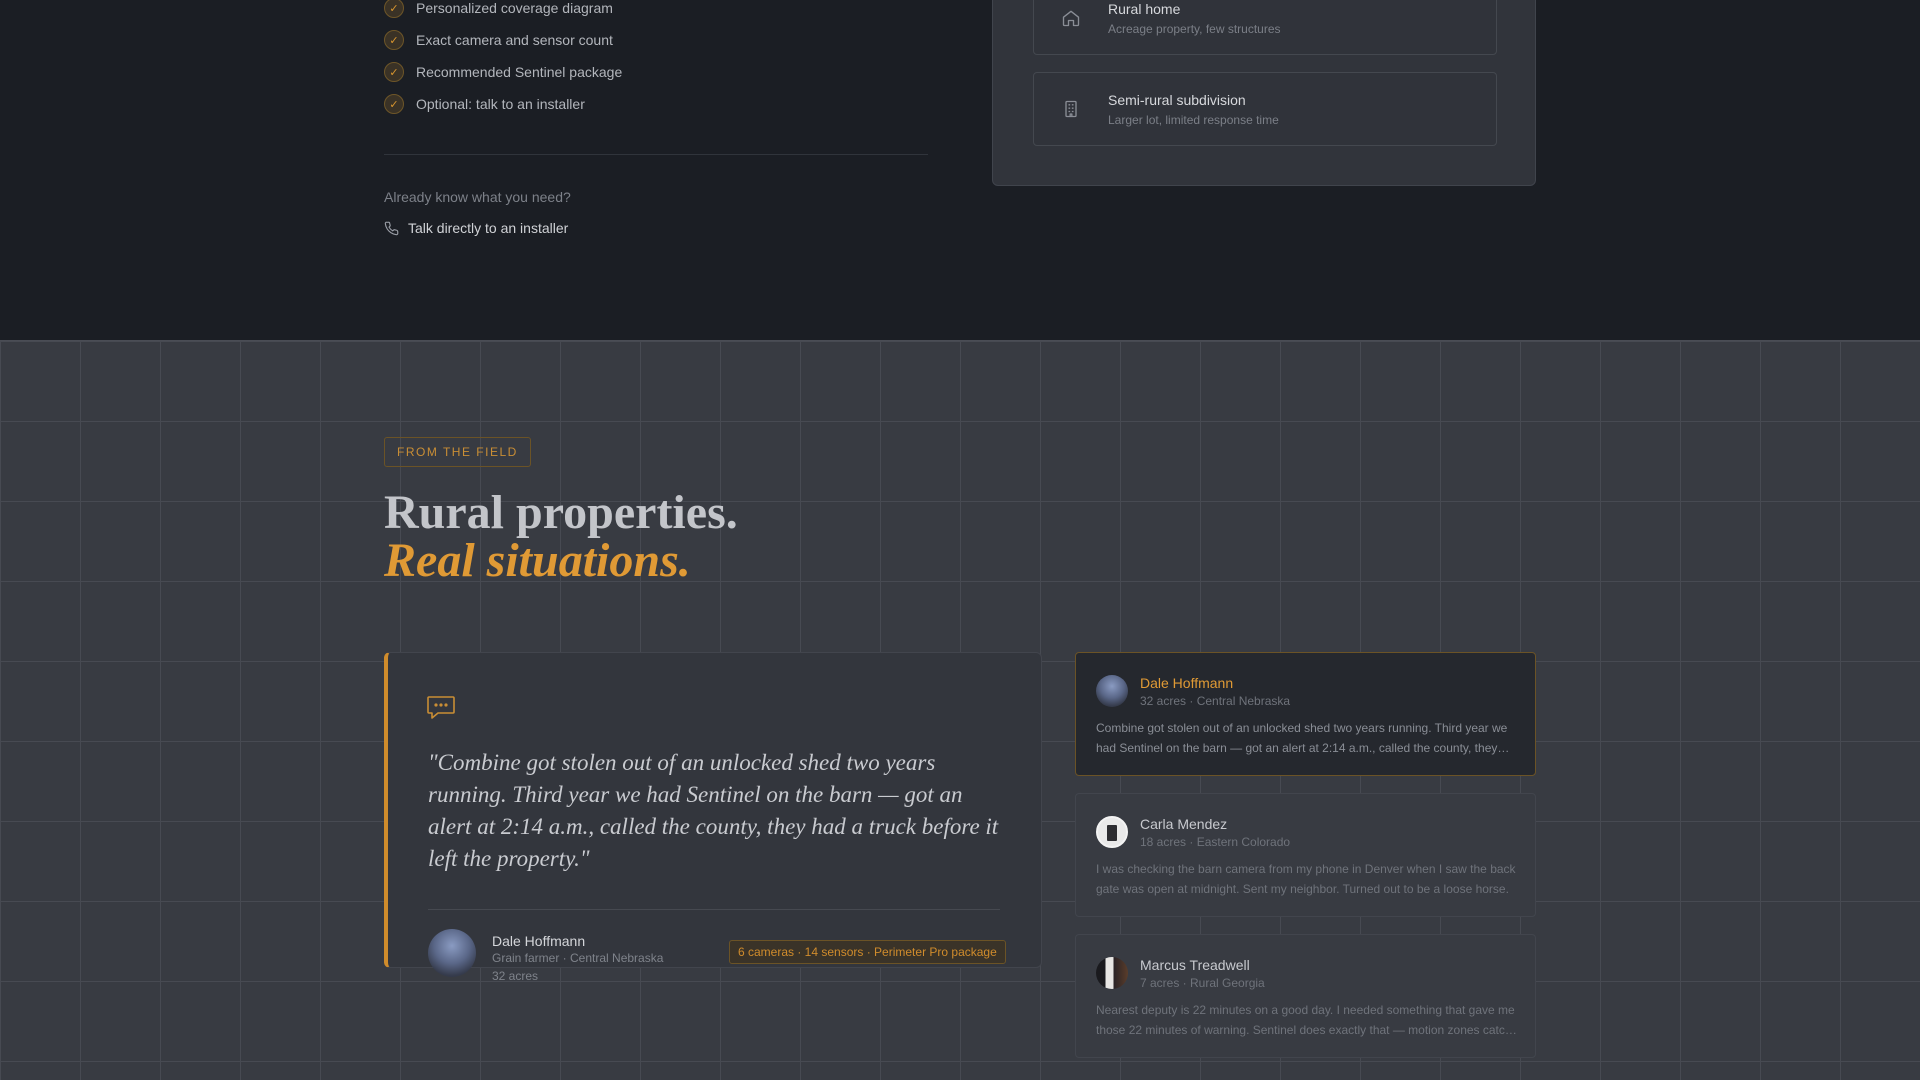 The height and width of the screenshot is (1080, 1920). What do you see at coordinates (519, 72) in the screenshot?
I see `checklist-item-label: Recommended Sentinel package` at bounding box center [519, 72].